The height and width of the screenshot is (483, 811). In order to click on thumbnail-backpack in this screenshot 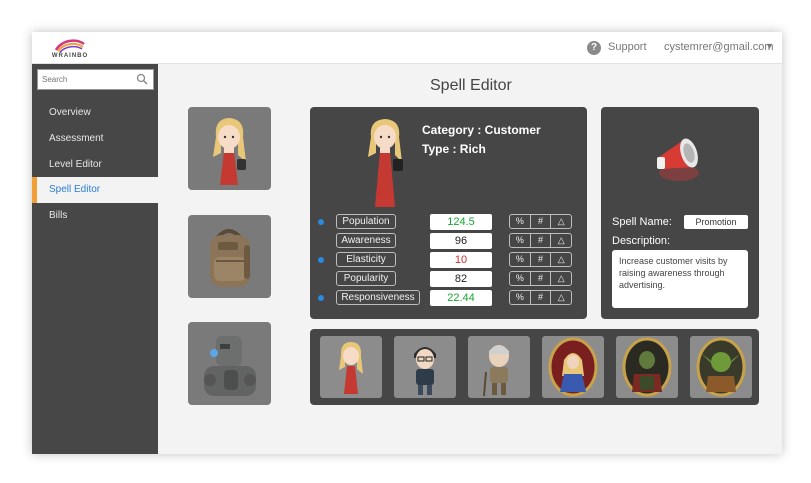, I will do `click(229, 256)`.